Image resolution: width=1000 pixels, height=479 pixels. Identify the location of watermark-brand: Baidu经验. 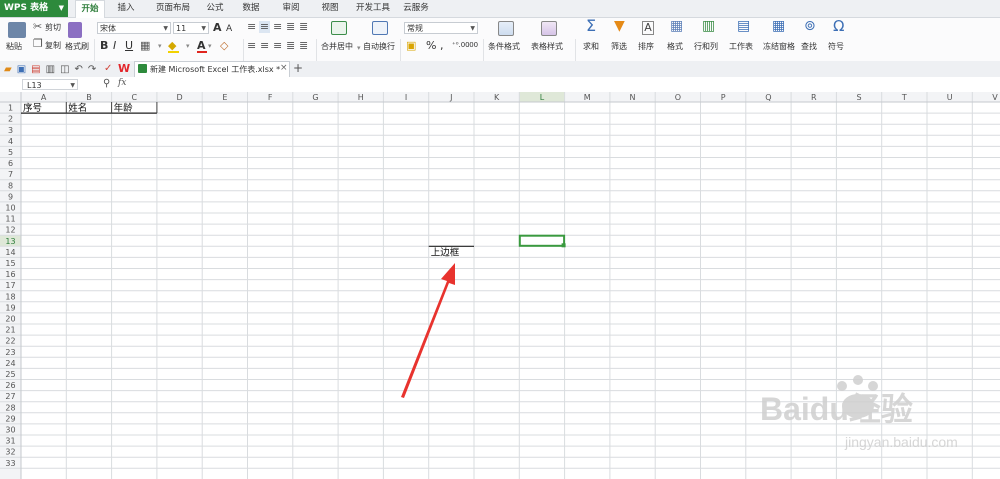
(836, 409).